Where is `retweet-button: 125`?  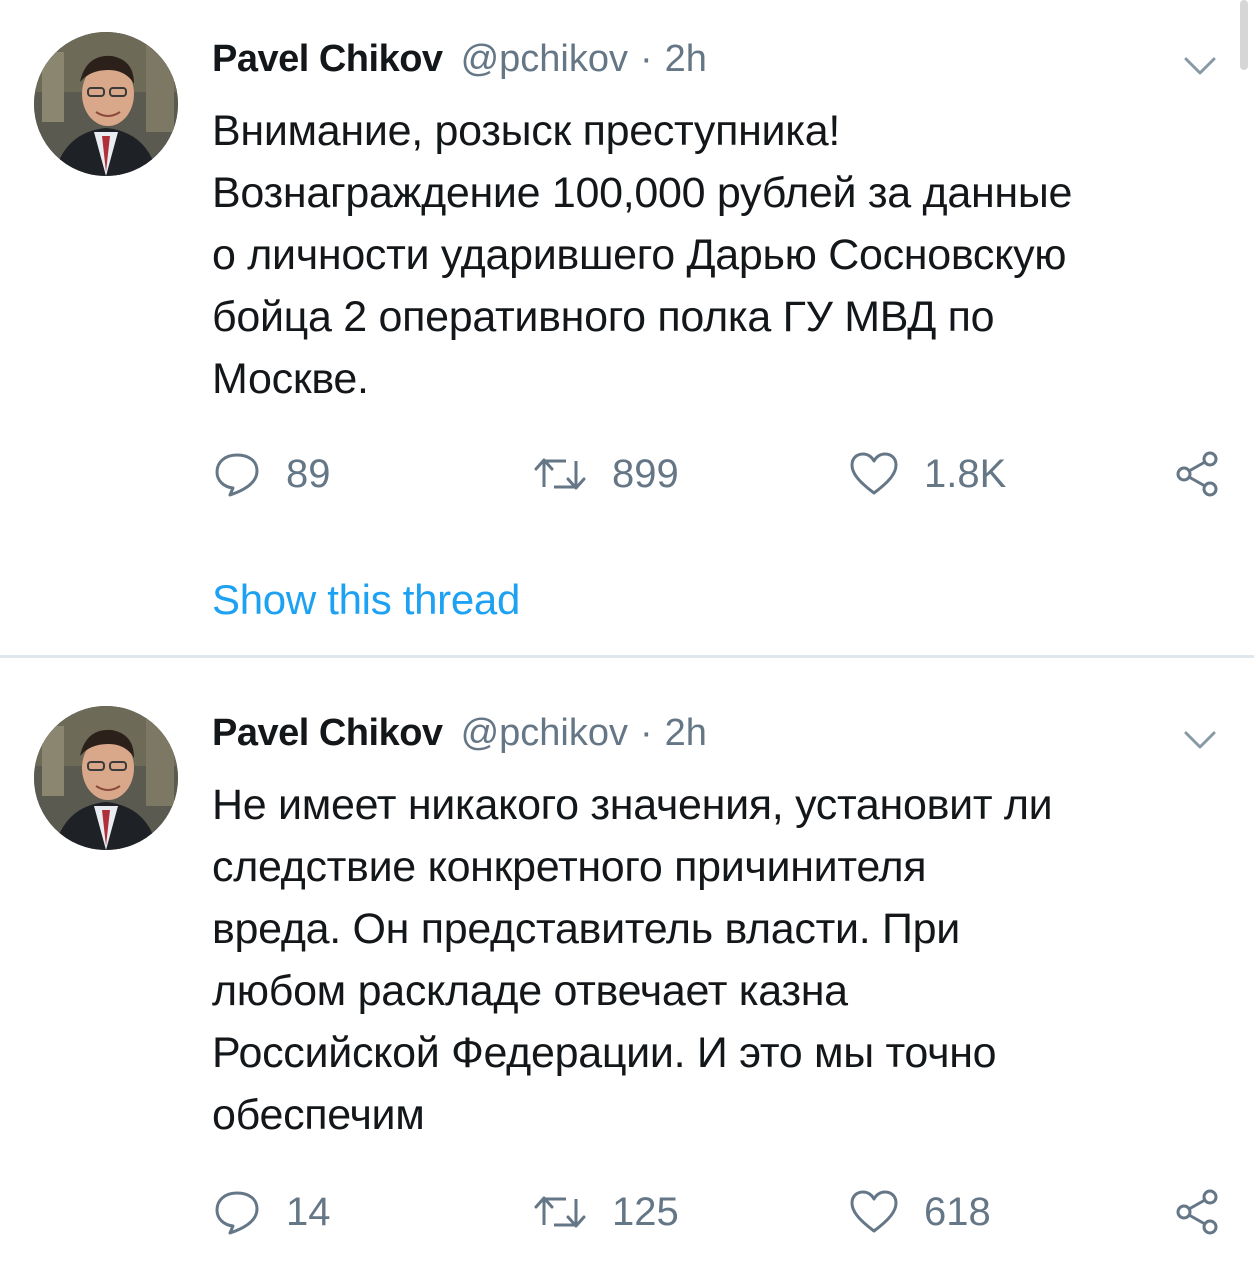 retweet-button: 125 is located at coordinates (605, 1212).